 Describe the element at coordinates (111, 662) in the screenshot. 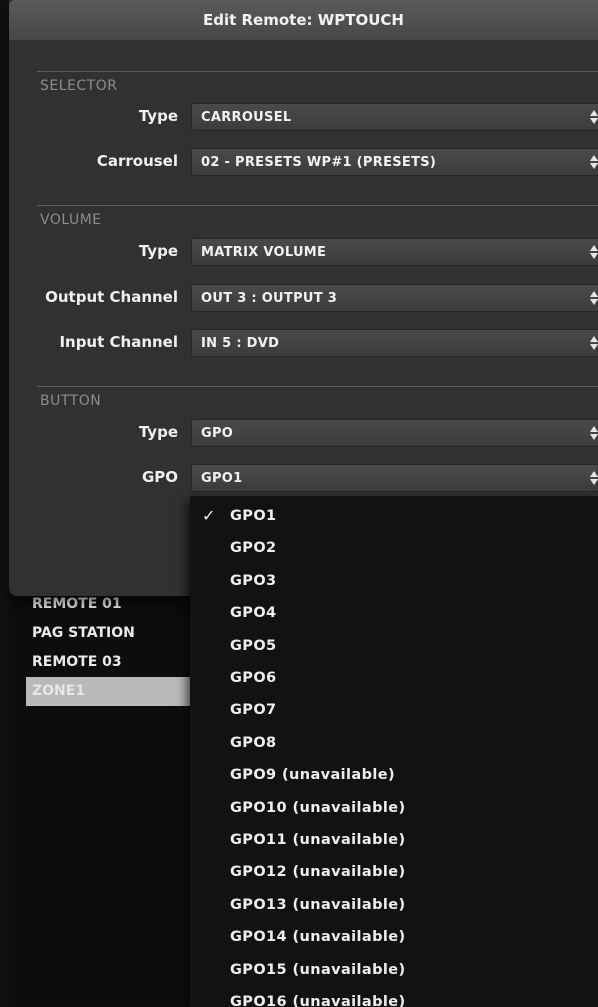

I see `list-item: REMOTE 03` at that location.